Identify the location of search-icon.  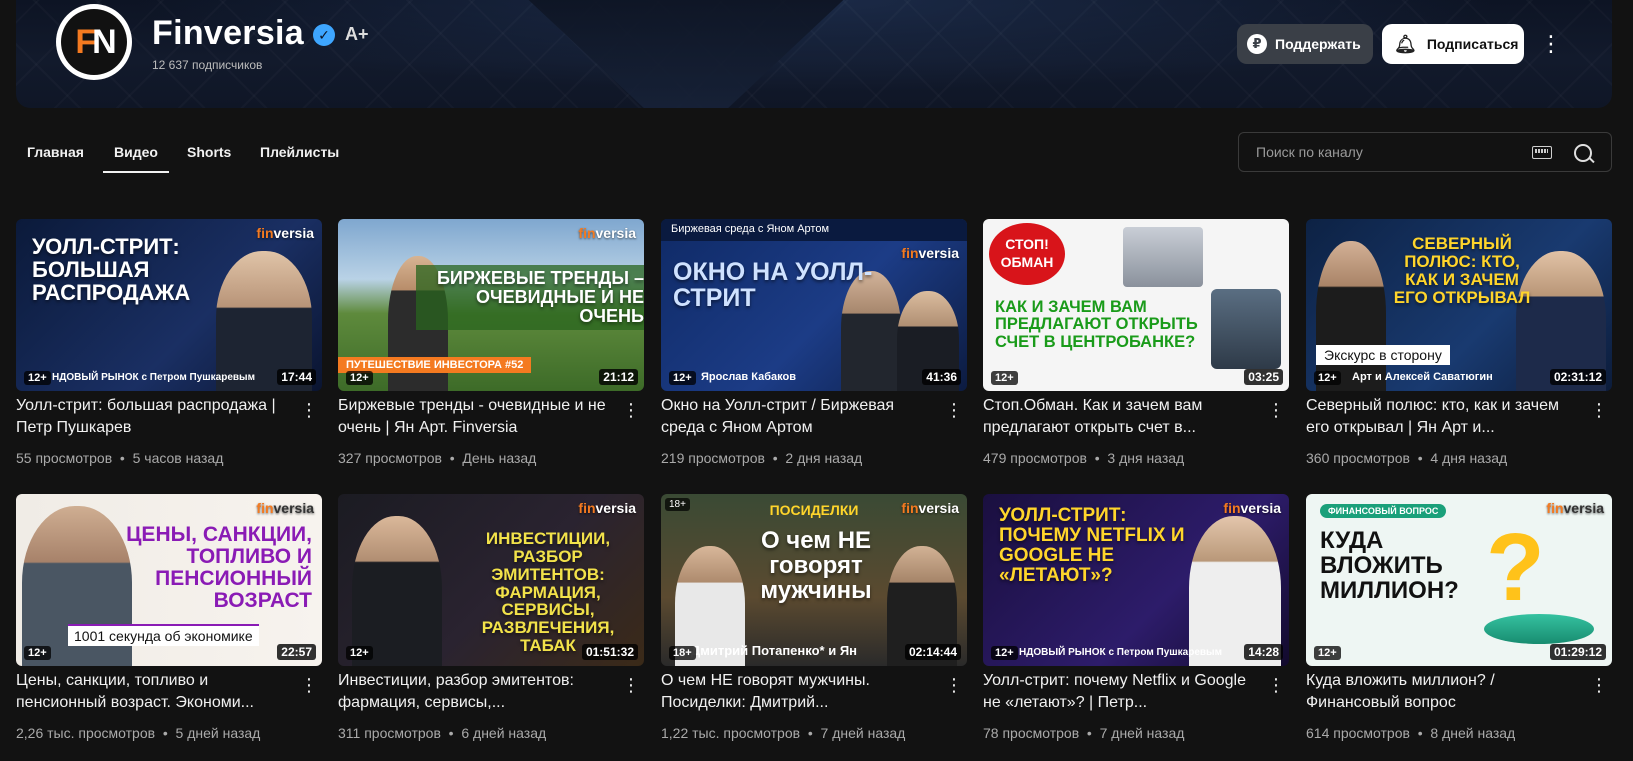
(1583, 153).